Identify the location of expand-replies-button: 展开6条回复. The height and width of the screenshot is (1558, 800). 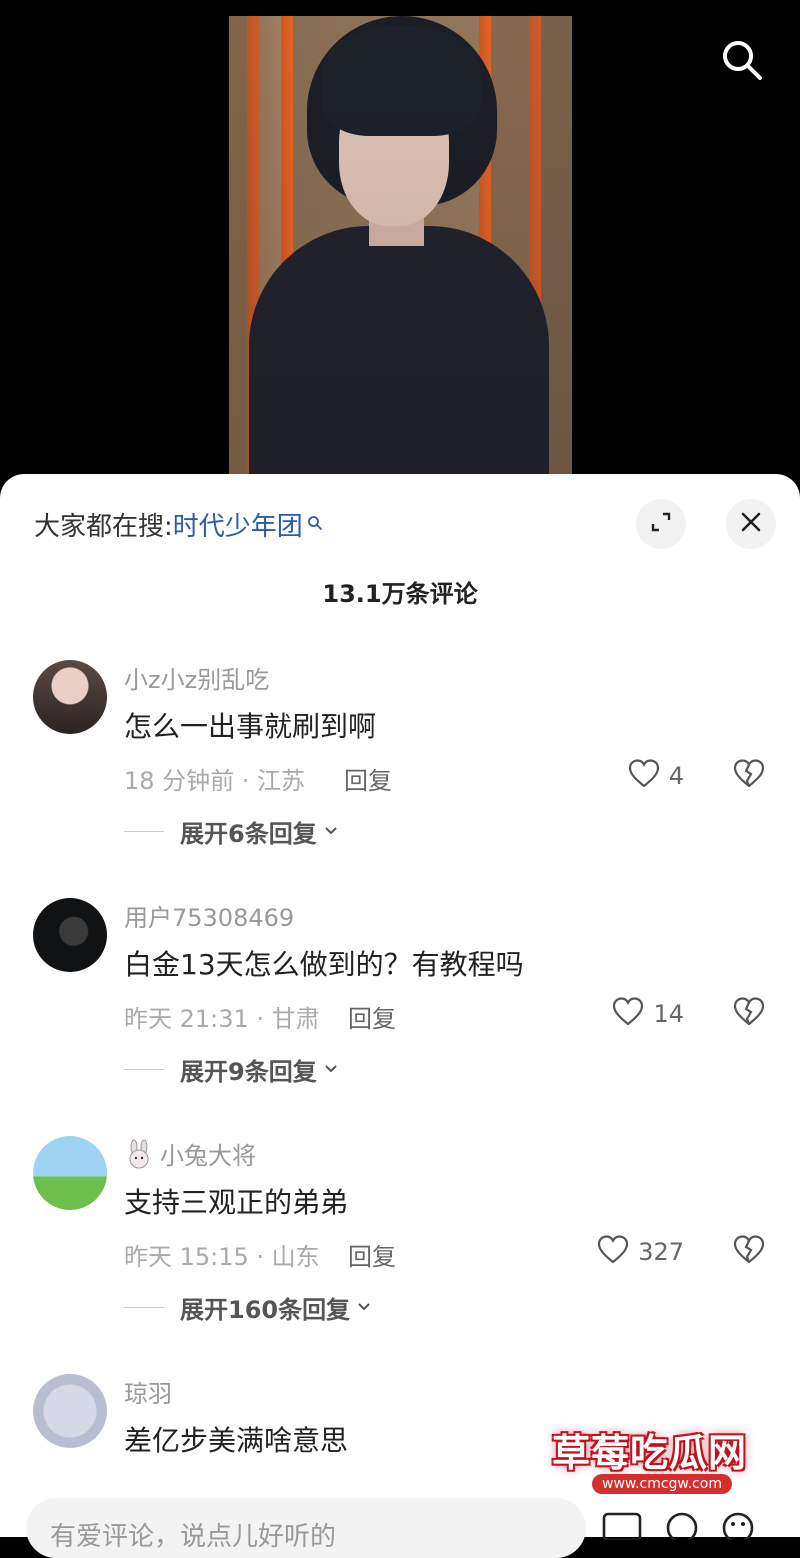
(231, 831).